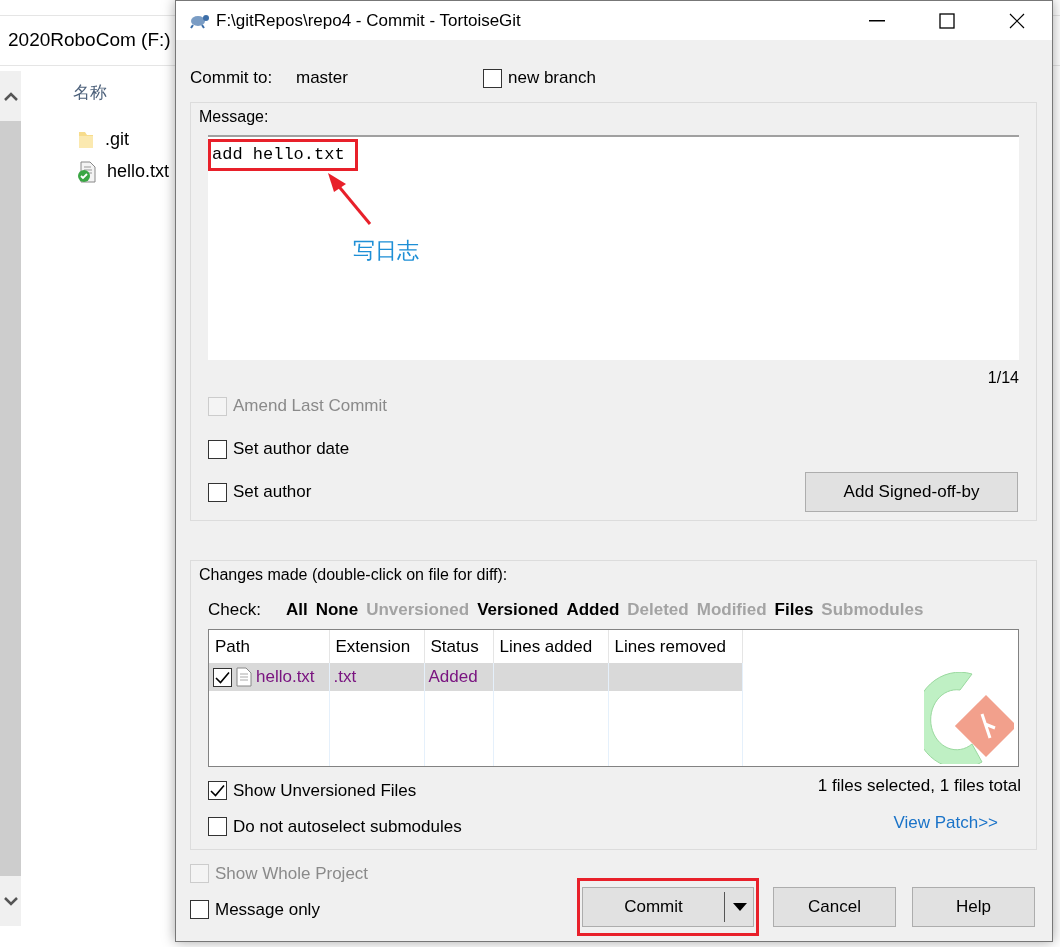 This screenshot has width=1060, height=947. What do you see at coordinates (234, 117) in the screenshot?
I see `message-label: Message:` at bounding box center [234, 117].